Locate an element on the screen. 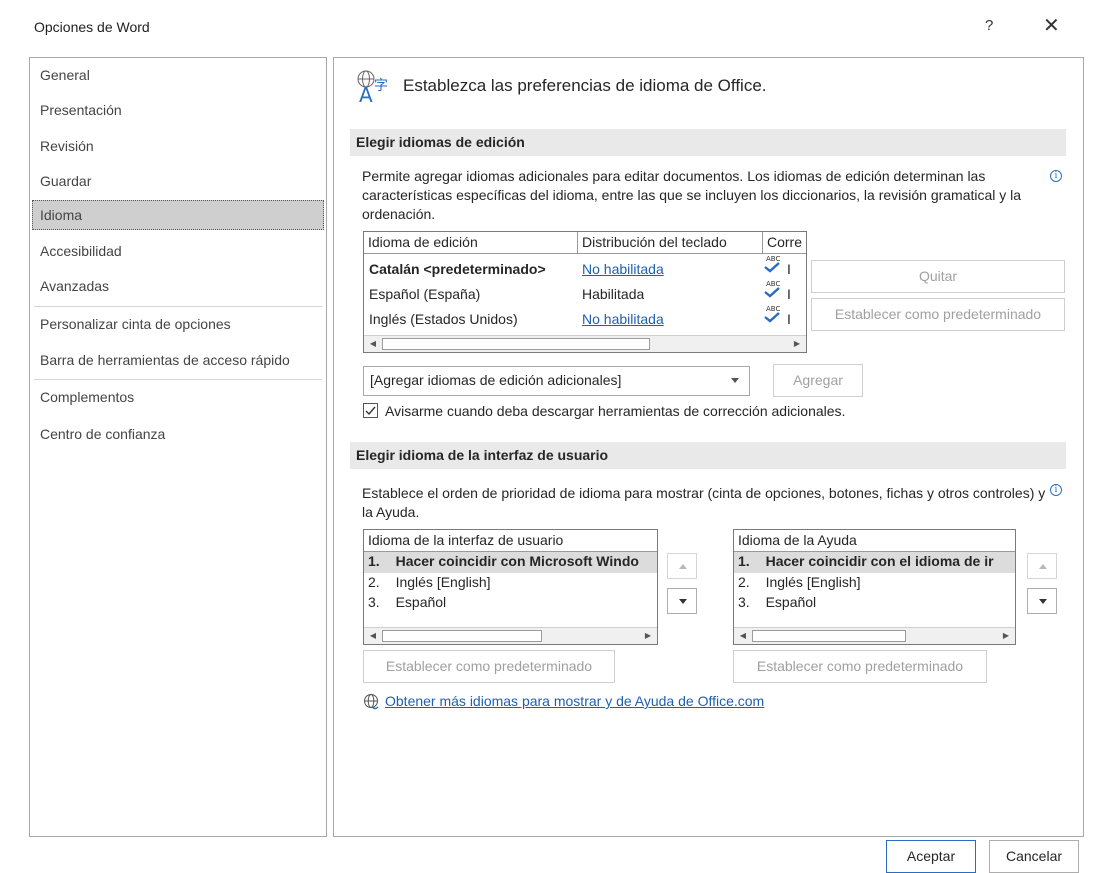  sidebar-item-presentation: Presentación is located at coordinates (81, 110).